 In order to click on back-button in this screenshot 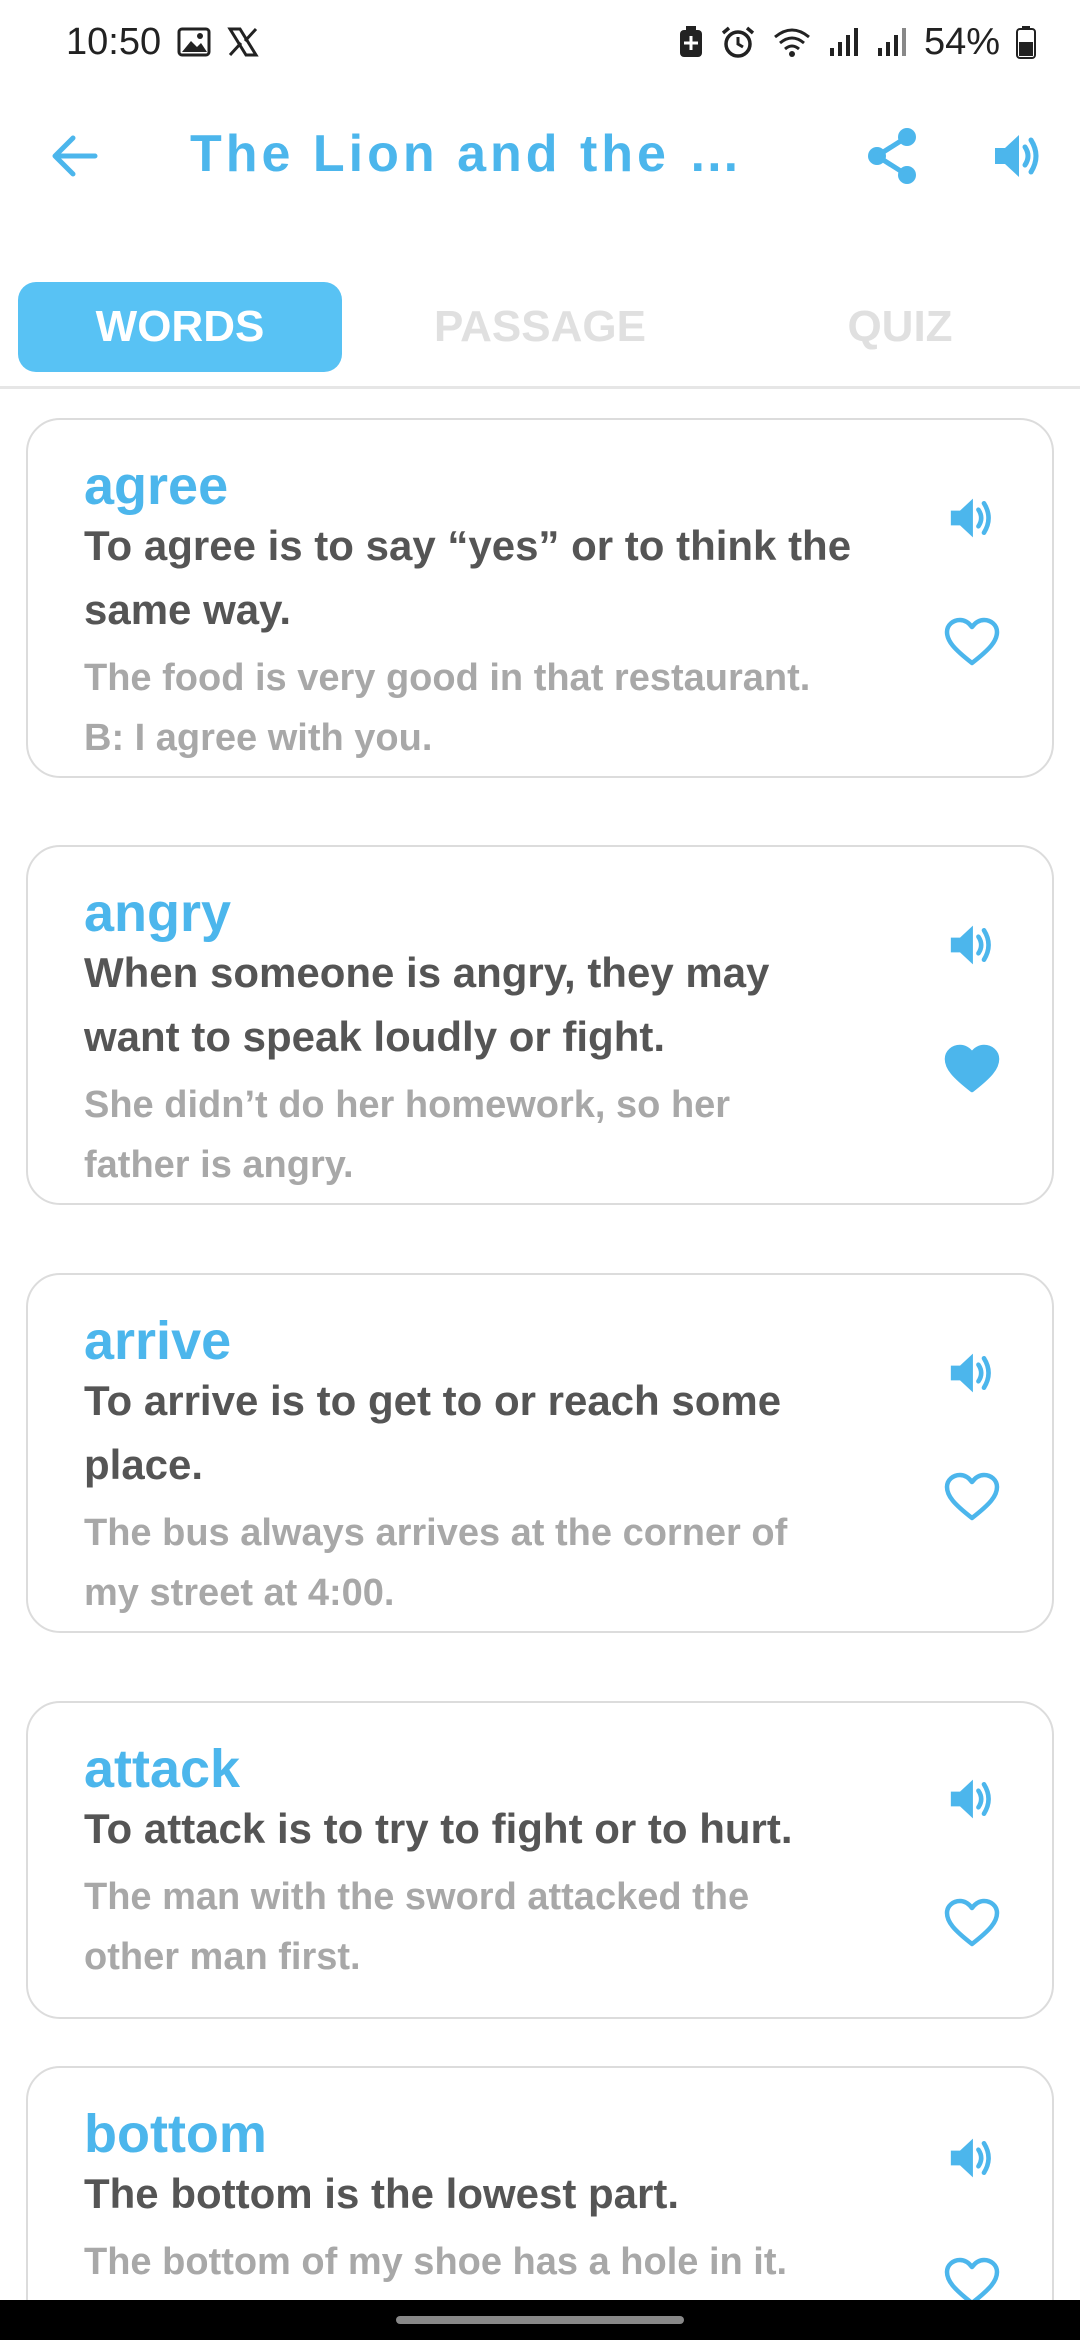, I will do `click(74, 156)`.